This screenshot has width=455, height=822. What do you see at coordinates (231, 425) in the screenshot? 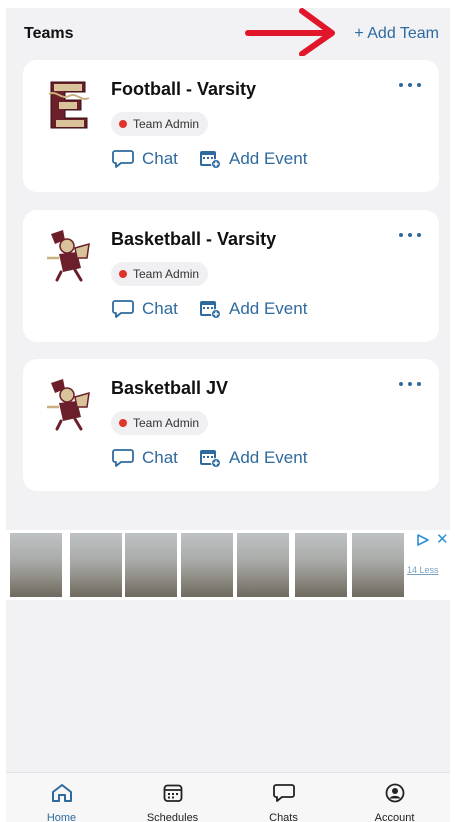
I see `team-card: Basketball JV Team Admin Chat Add Event` at bounding box center [231, 425].